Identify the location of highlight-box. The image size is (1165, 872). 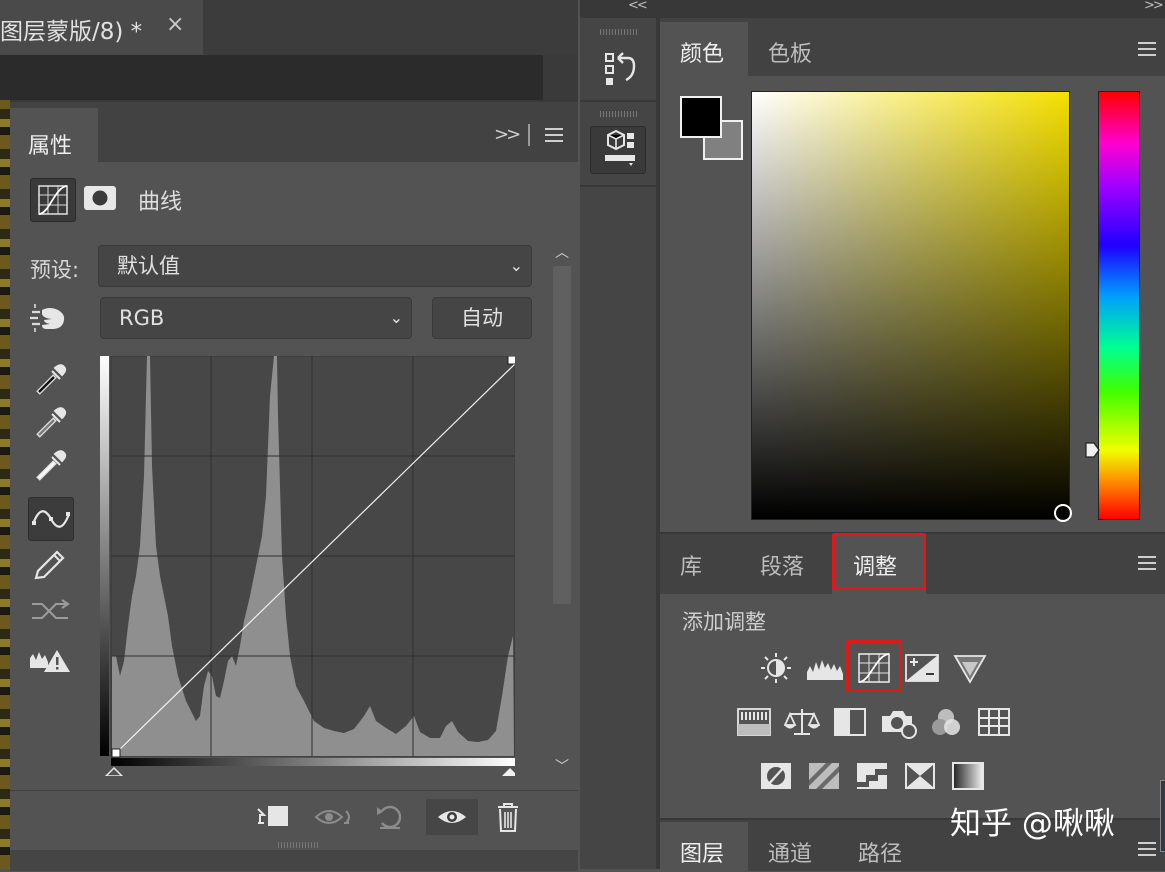
(879, 561).